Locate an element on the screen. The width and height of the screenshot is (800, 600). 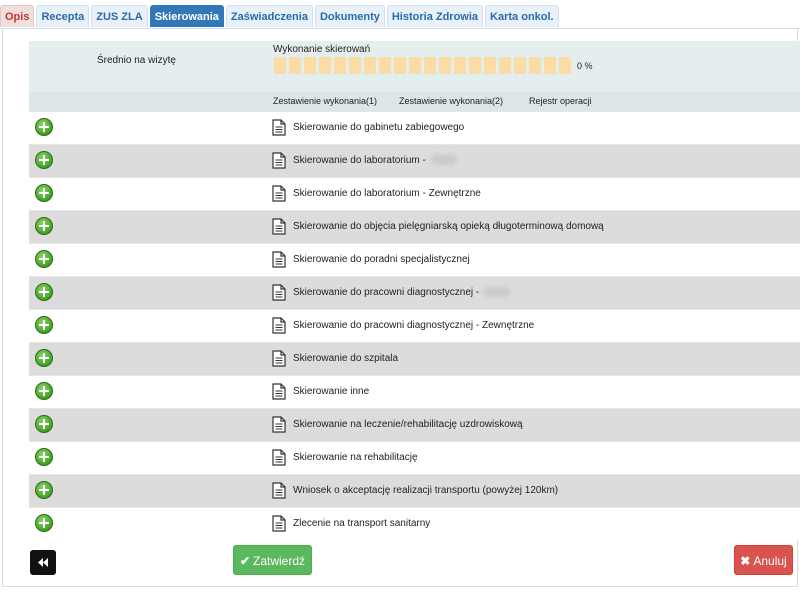
tab-zaswiadczenia: Zaświadczenia is located at coordinates (269, 16).